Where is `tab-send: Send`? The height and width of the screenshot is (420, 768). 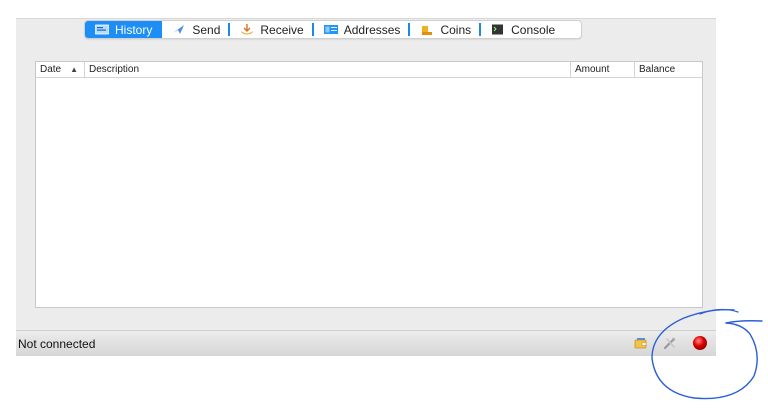 tab-send: Send is located at coordinates (196, 29).